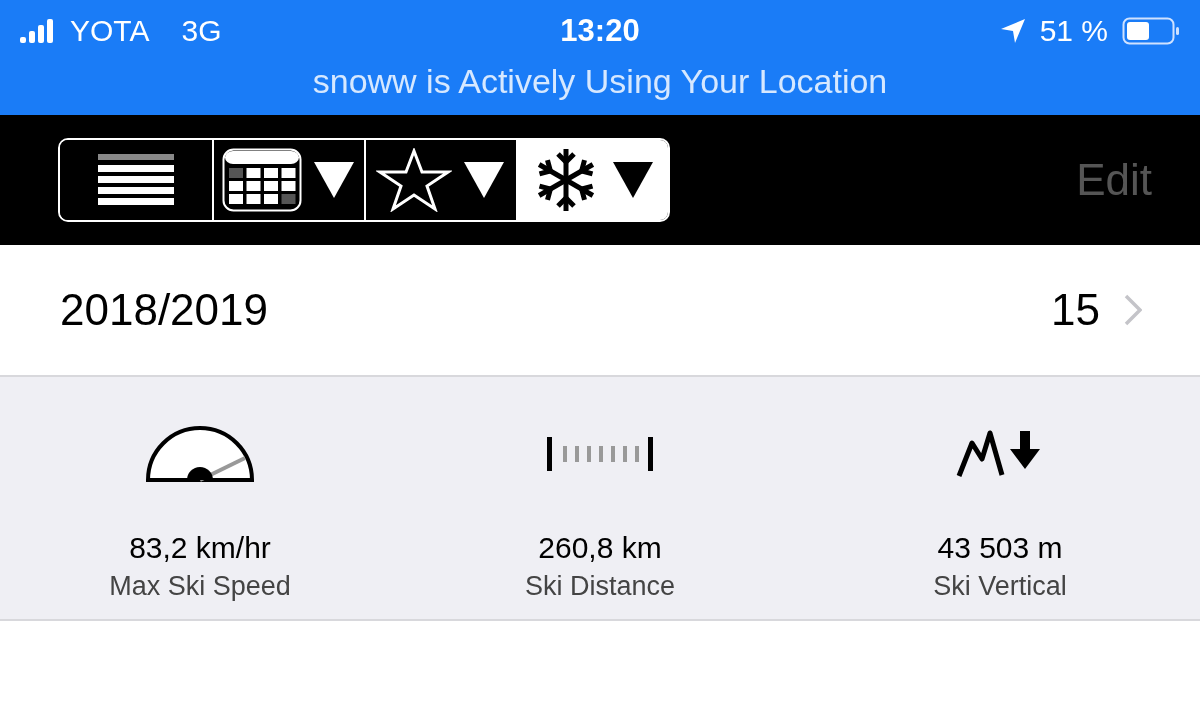  Describe the element at coordinates (600, 81) in the screenshot. I see `location-banner-text: snoww is Actively Using Your Location` at that location.